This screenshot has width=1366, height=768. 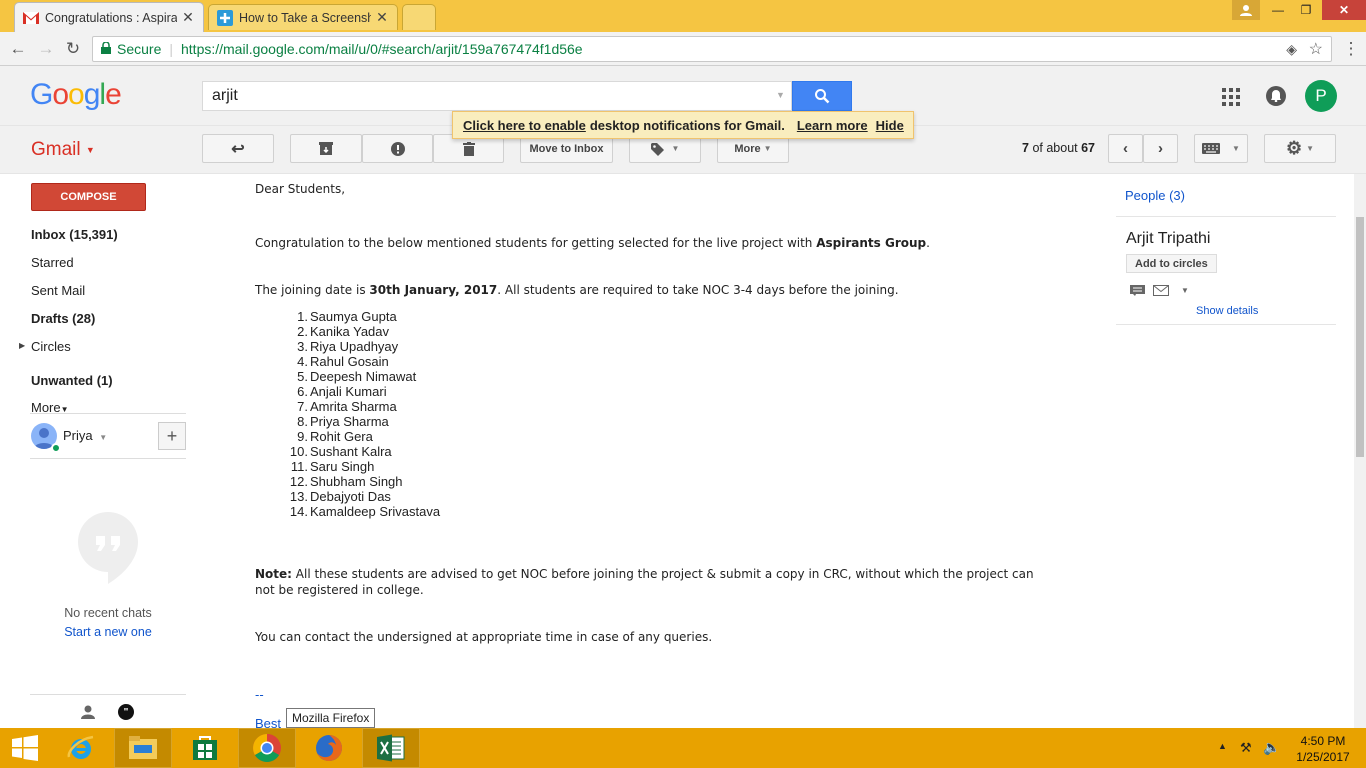 I want to click on hangouts-quote-icon: ", so click(x=126, y=712).